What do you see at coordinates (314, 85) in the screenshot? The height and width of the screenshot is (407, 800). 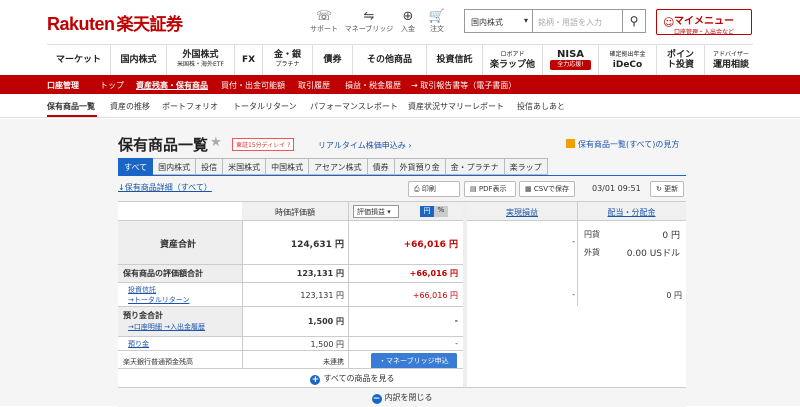 I see `redbar-trade-history: 取引履歴` at bounding box center [314, 85].